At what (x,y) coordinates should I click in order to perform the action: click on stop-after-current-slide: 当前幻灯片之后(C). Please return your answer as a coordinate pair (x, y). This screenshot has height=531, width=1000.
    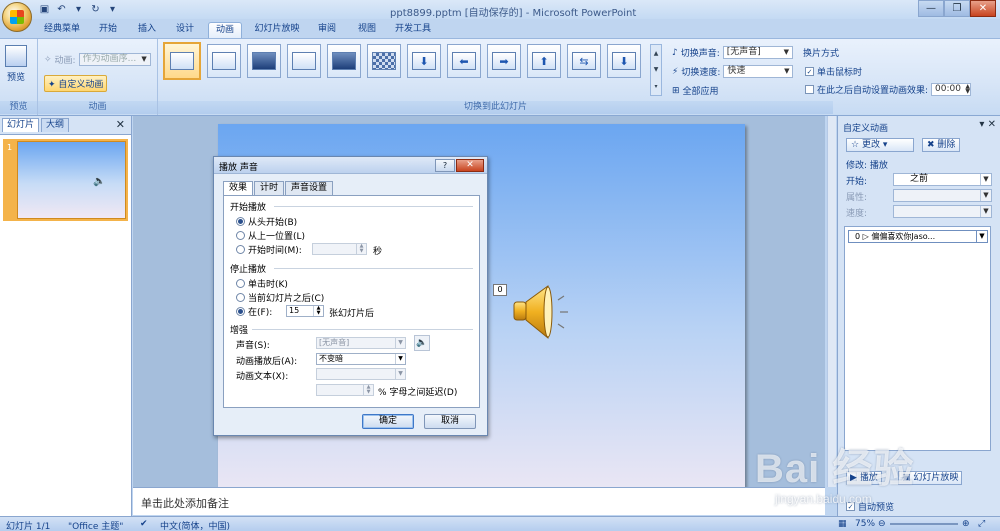
    Looking at the image, I should click on (280, 297).